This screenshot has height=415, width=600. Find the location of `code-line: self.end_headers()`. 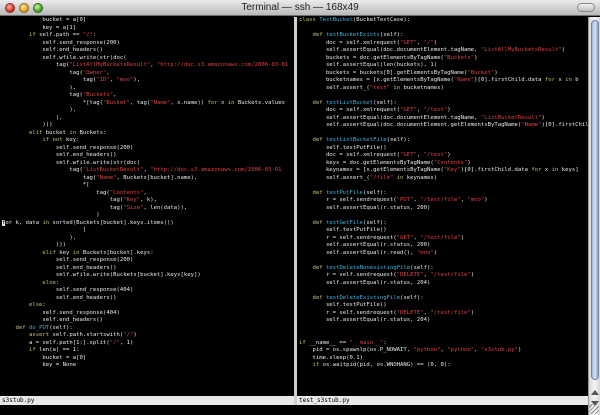

code-line: self.end_headers() is located at coordinates (147, 269).